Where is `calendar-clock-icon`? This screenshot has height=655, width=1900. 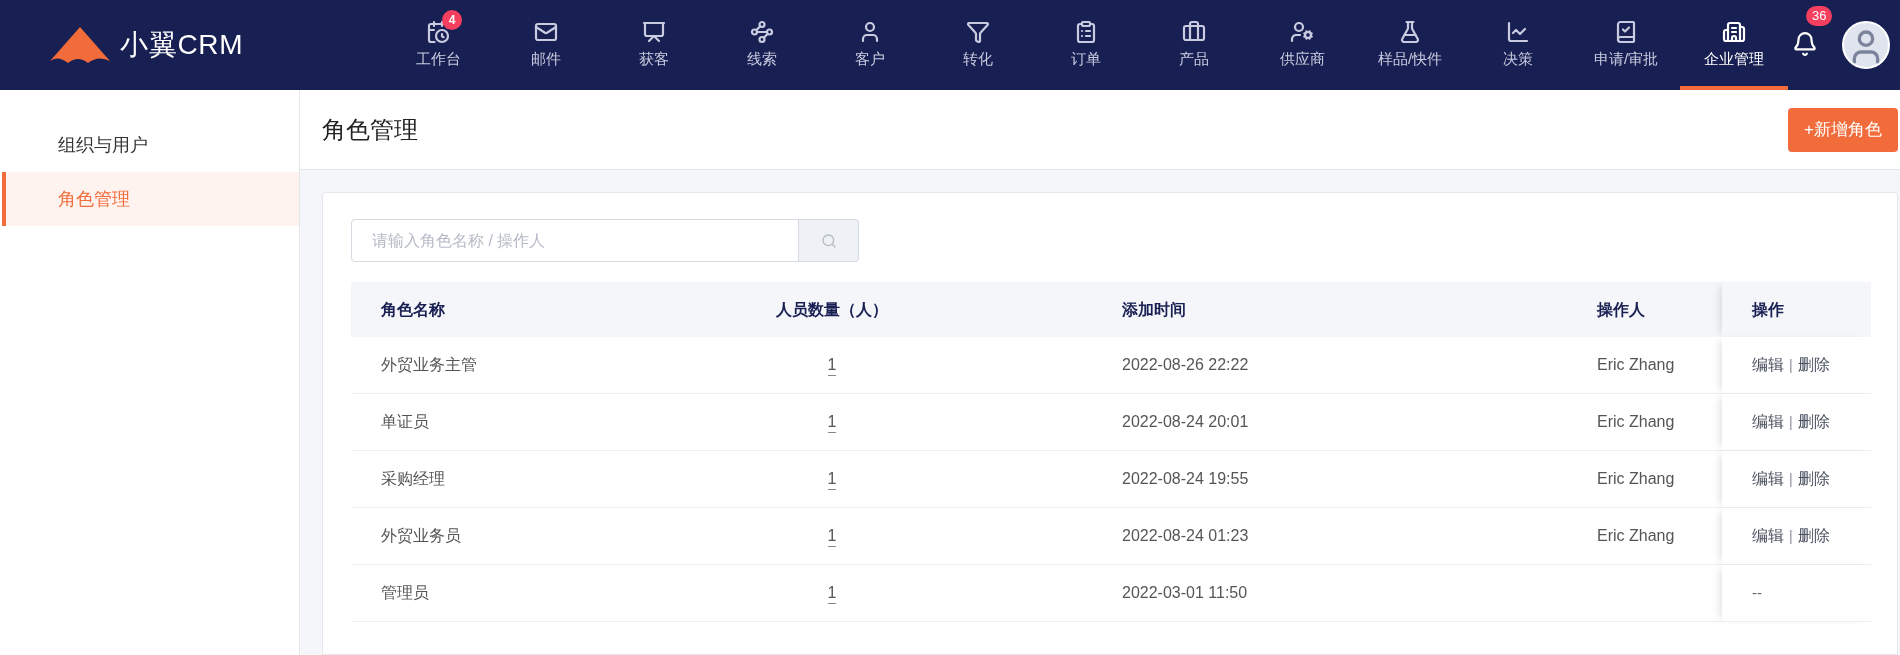 calendar-clock-icon is located at coordinates (438, 31).